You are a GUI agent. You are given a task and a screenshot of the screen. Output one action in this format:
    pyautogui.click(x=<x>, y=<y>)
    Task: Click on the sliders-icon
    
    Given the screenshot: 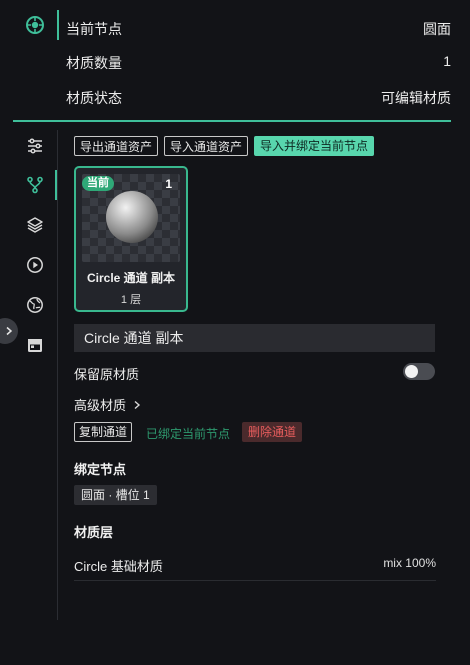 What is the action you would take?
    pyautogui.click(x=35, y=146)
    